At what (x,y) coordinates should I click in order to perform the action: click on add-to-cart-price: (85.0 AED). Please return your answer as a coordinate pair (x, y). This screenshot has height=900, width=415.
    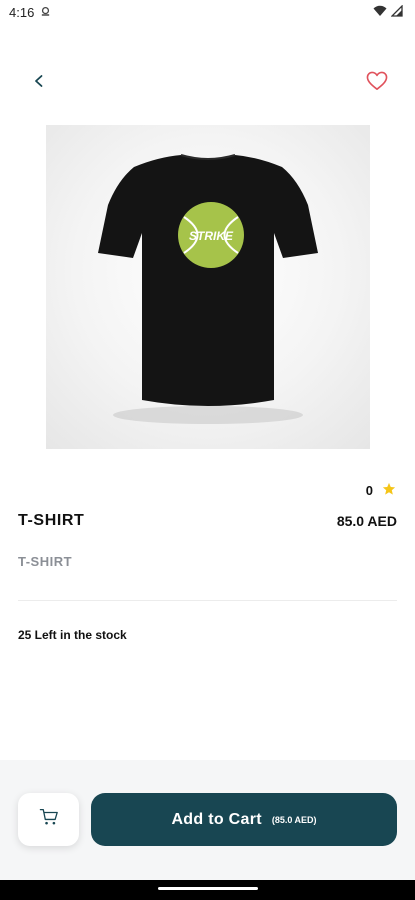
    Looking at the image, I should click on (294, 819).